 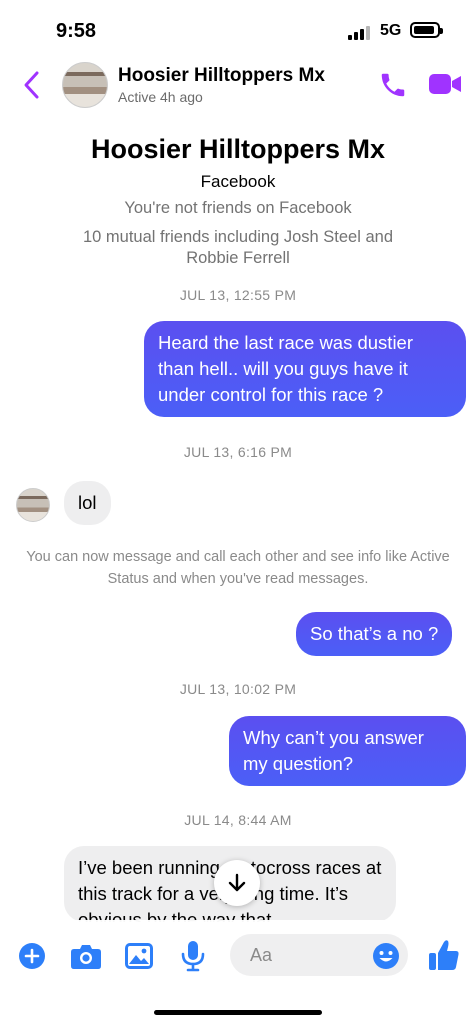 I want to click on contact-name: Hoosier Hilltoppers Mx, so click(x=221, y=76).